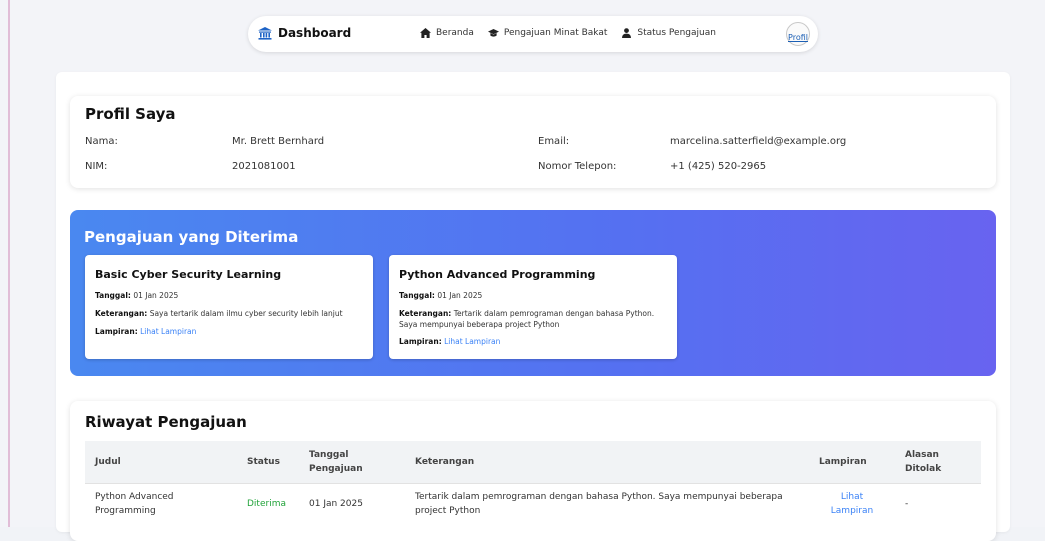 Image resolution: width=1045 pixels, height=541 pixels. I want to click on accepted-card-note-continued: Saya mempunyai beberapa project Python, so click(479, 324).